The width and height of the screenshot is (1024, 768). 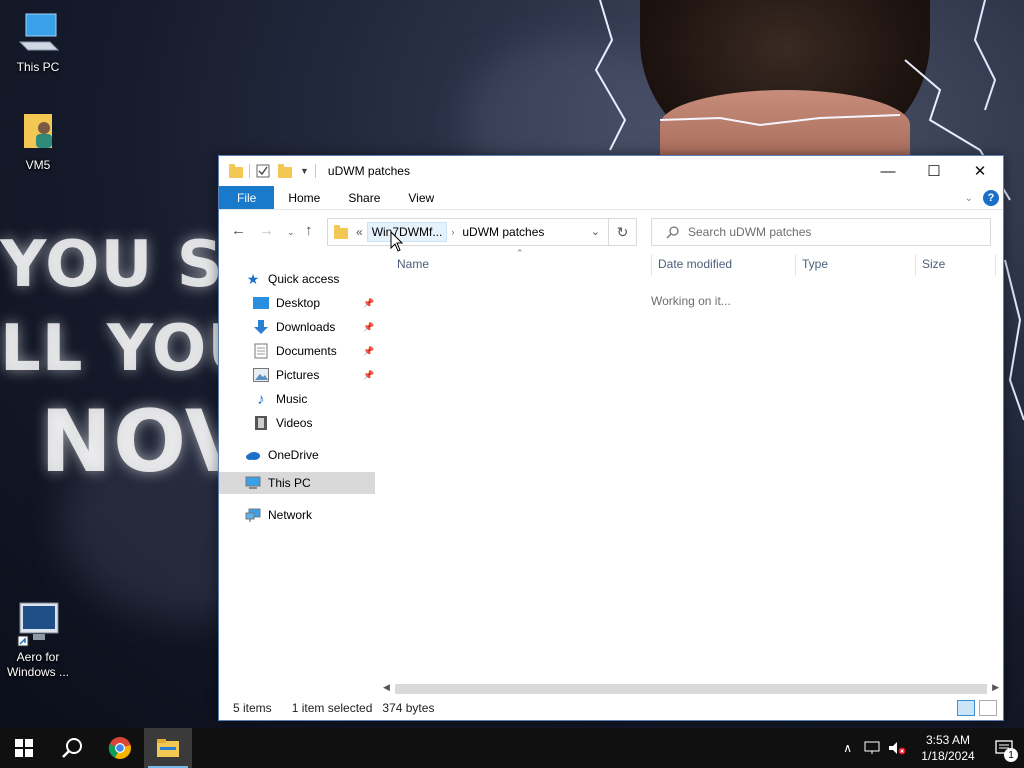 I want to click on nav-item-downloads: Downloads 📌, so click(x=315, y=327).